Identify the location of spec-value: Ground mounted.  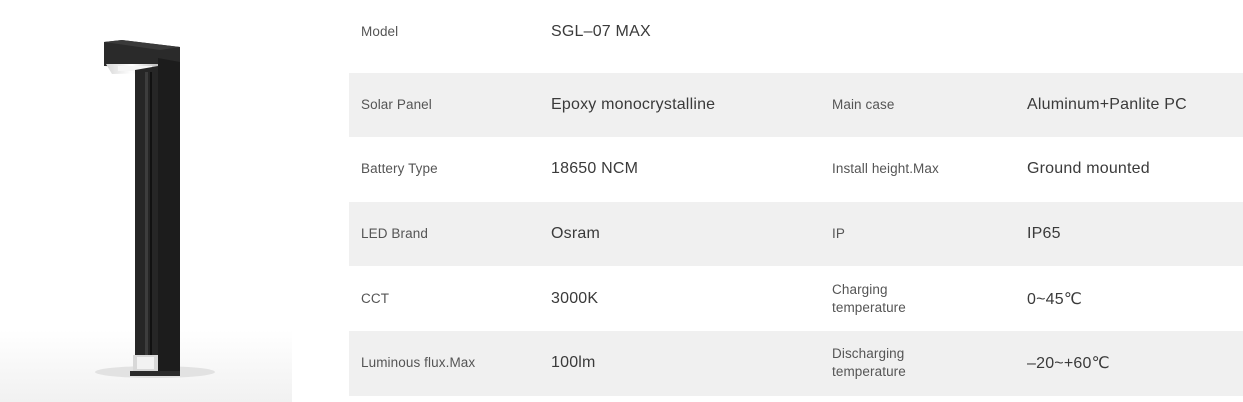
(1088, 169).